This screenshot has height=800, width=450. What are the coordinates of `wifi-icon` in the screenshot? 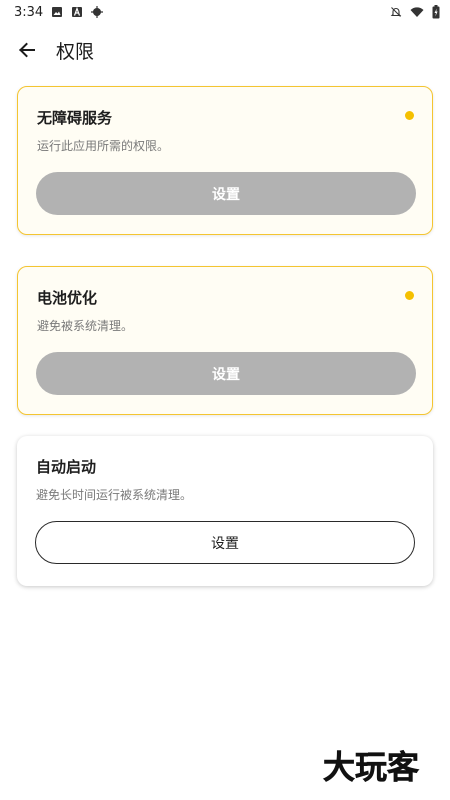 It's located at (417, 12).